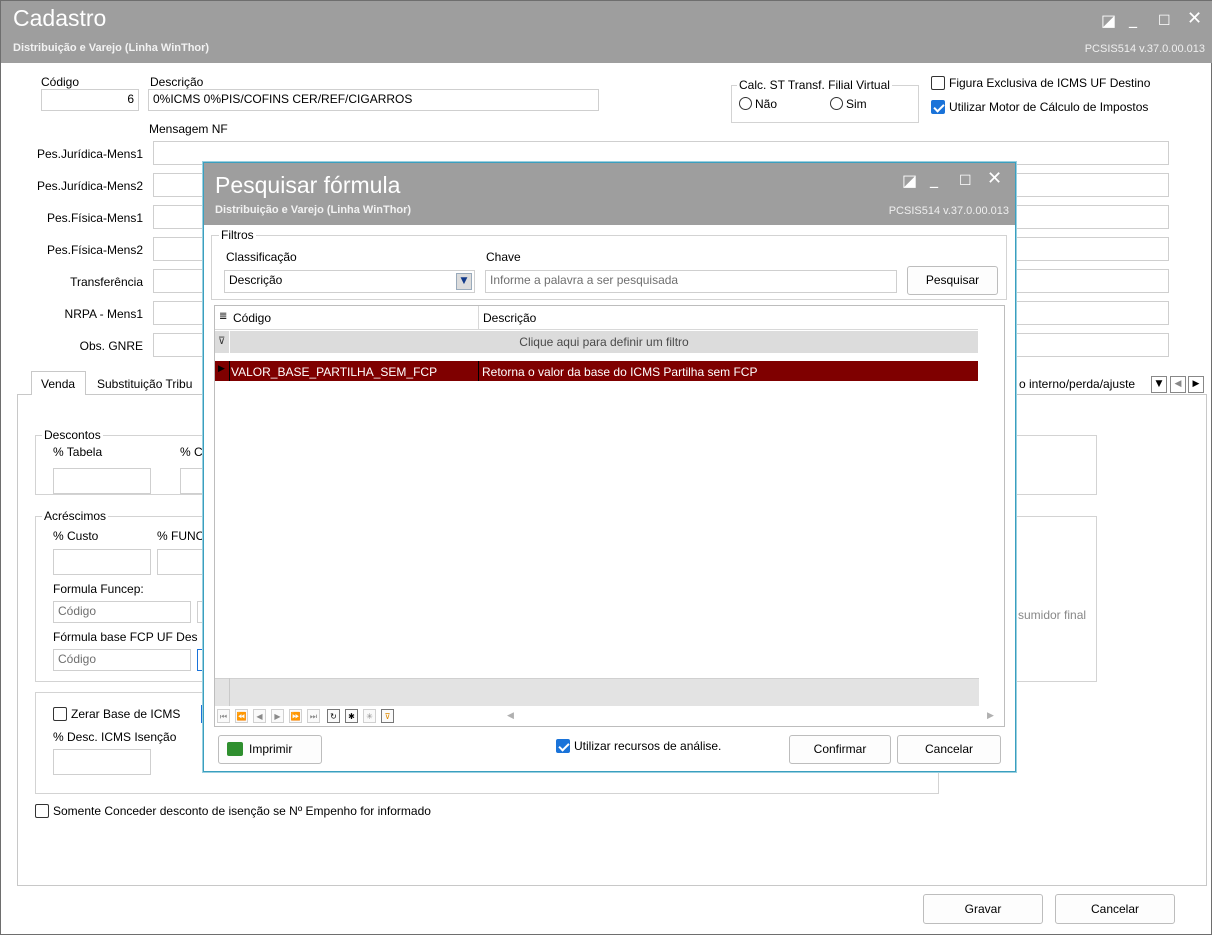  Describe the element at coordinates (333, 716) in the screenshot. I see `nav-refresh-icon: ↻` at that location.